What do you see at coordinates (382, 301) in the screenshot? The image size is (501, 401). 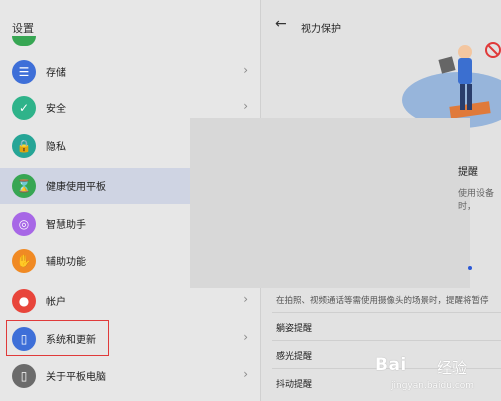 I see `camera-pause-description: 在拍照、视频通话等需使用摄像头的场景时，提醒将暂停` at bounding box center [382, 301].